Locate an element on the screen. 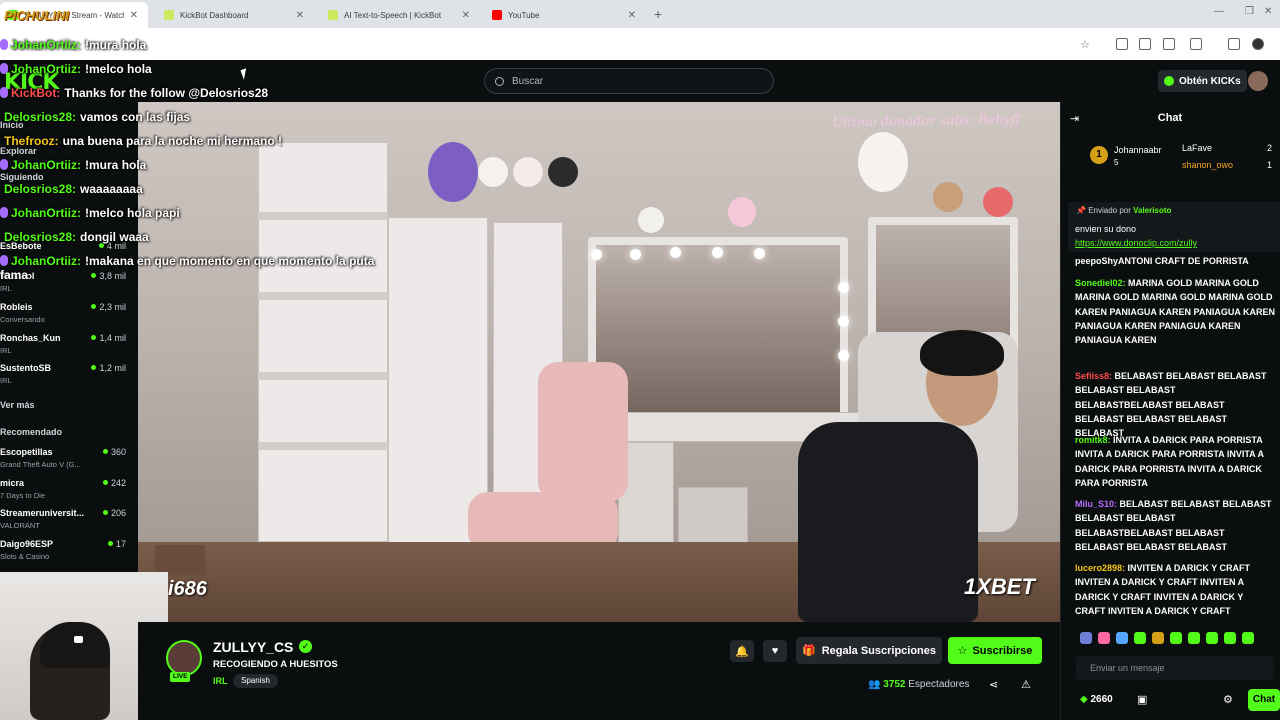 The width and height of the screenshot is (1280, 720). profile-icon is located at coordinates (1258, 44).